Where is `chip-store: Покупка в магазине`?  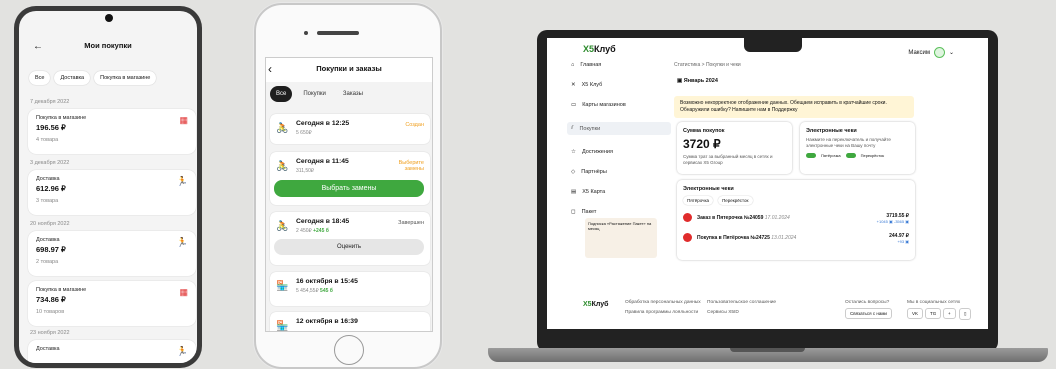
chip-store: Покупка в магазине is located at coordinates (125, 78).